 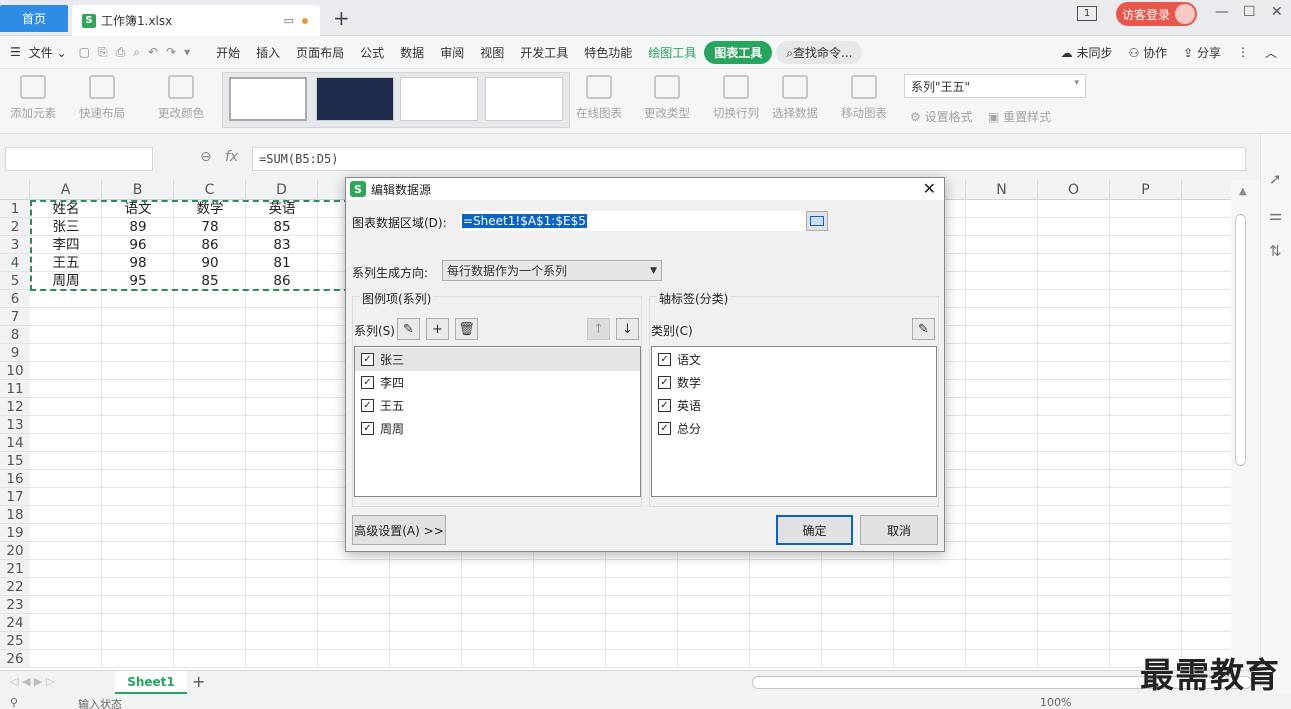 What do you see at coordinates (103, 52) in the screenshot?
I see `export-icon: ⎘` at bounding box center [103, 52].